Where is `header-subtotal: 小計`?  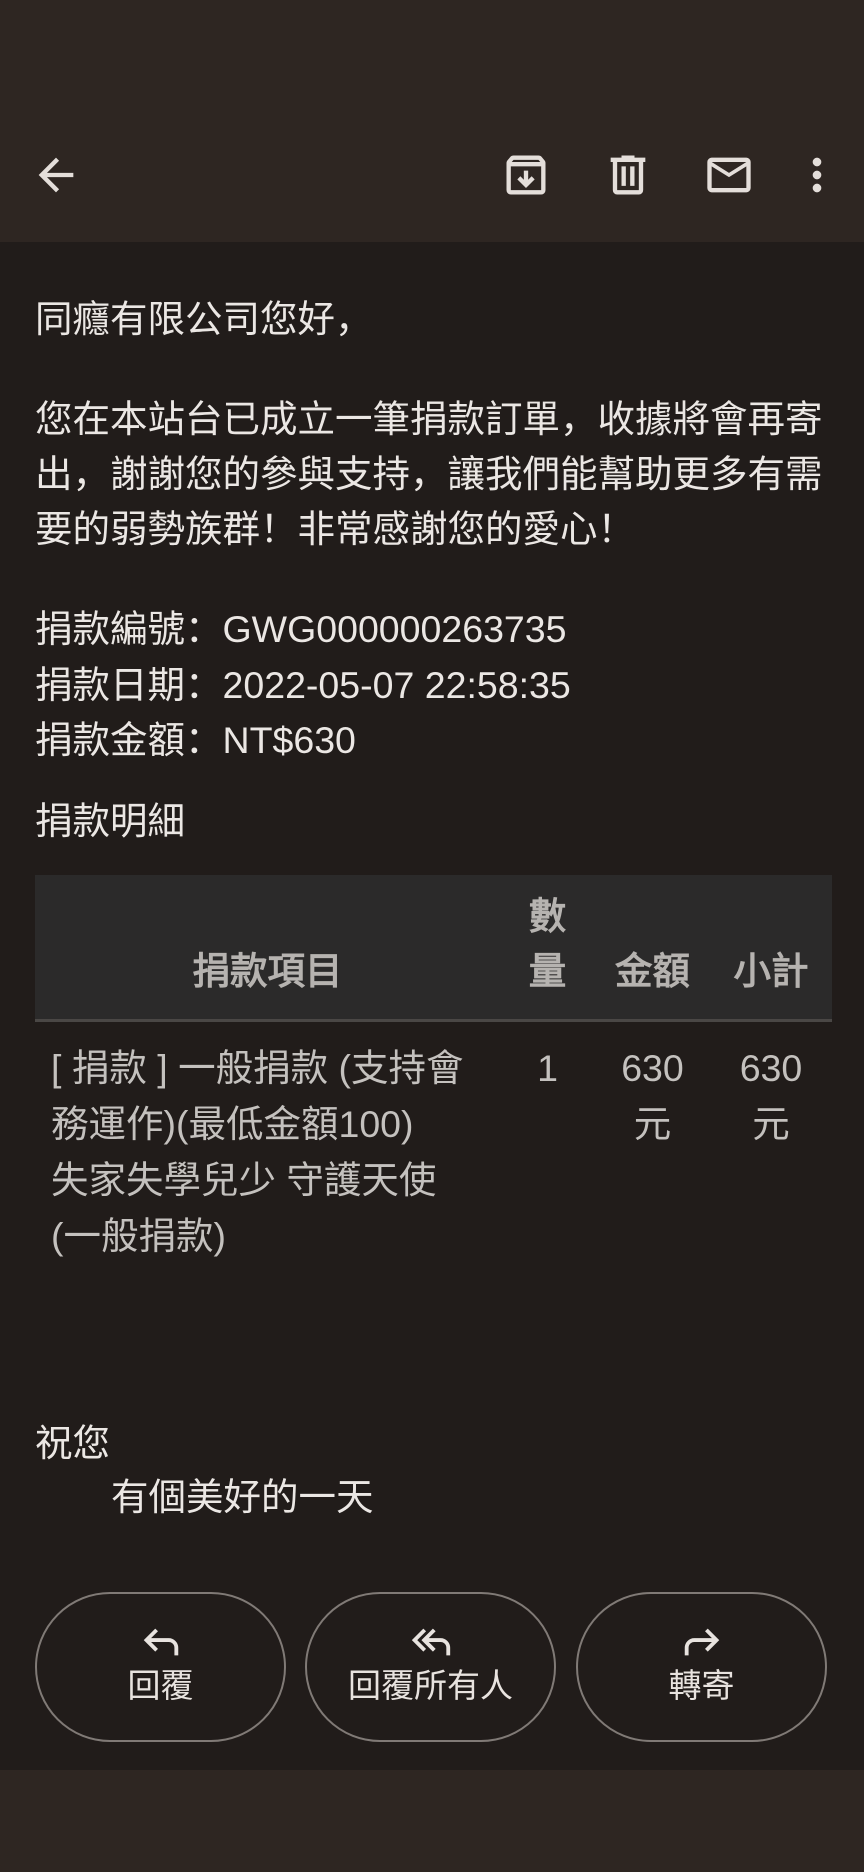
header-subtotal: 小計 is located at coordinates (771, 947).